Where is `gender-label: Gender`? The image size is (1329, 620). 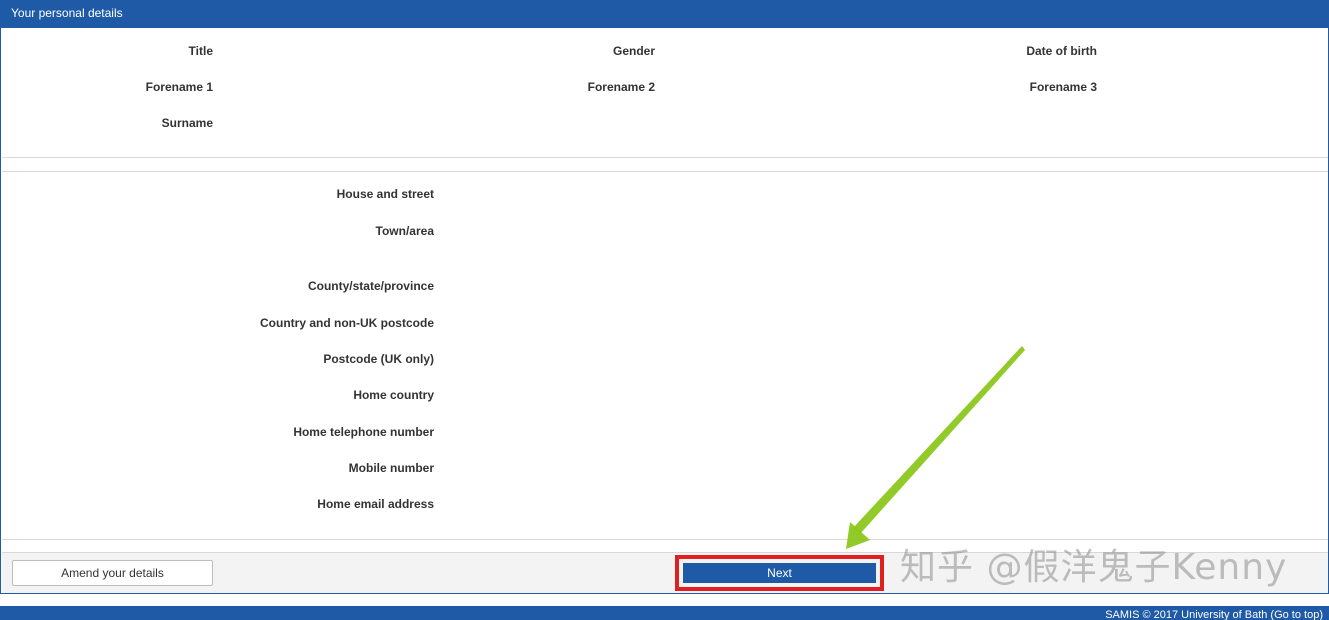 gender-label: Gender is located at coordinates (633, 51).